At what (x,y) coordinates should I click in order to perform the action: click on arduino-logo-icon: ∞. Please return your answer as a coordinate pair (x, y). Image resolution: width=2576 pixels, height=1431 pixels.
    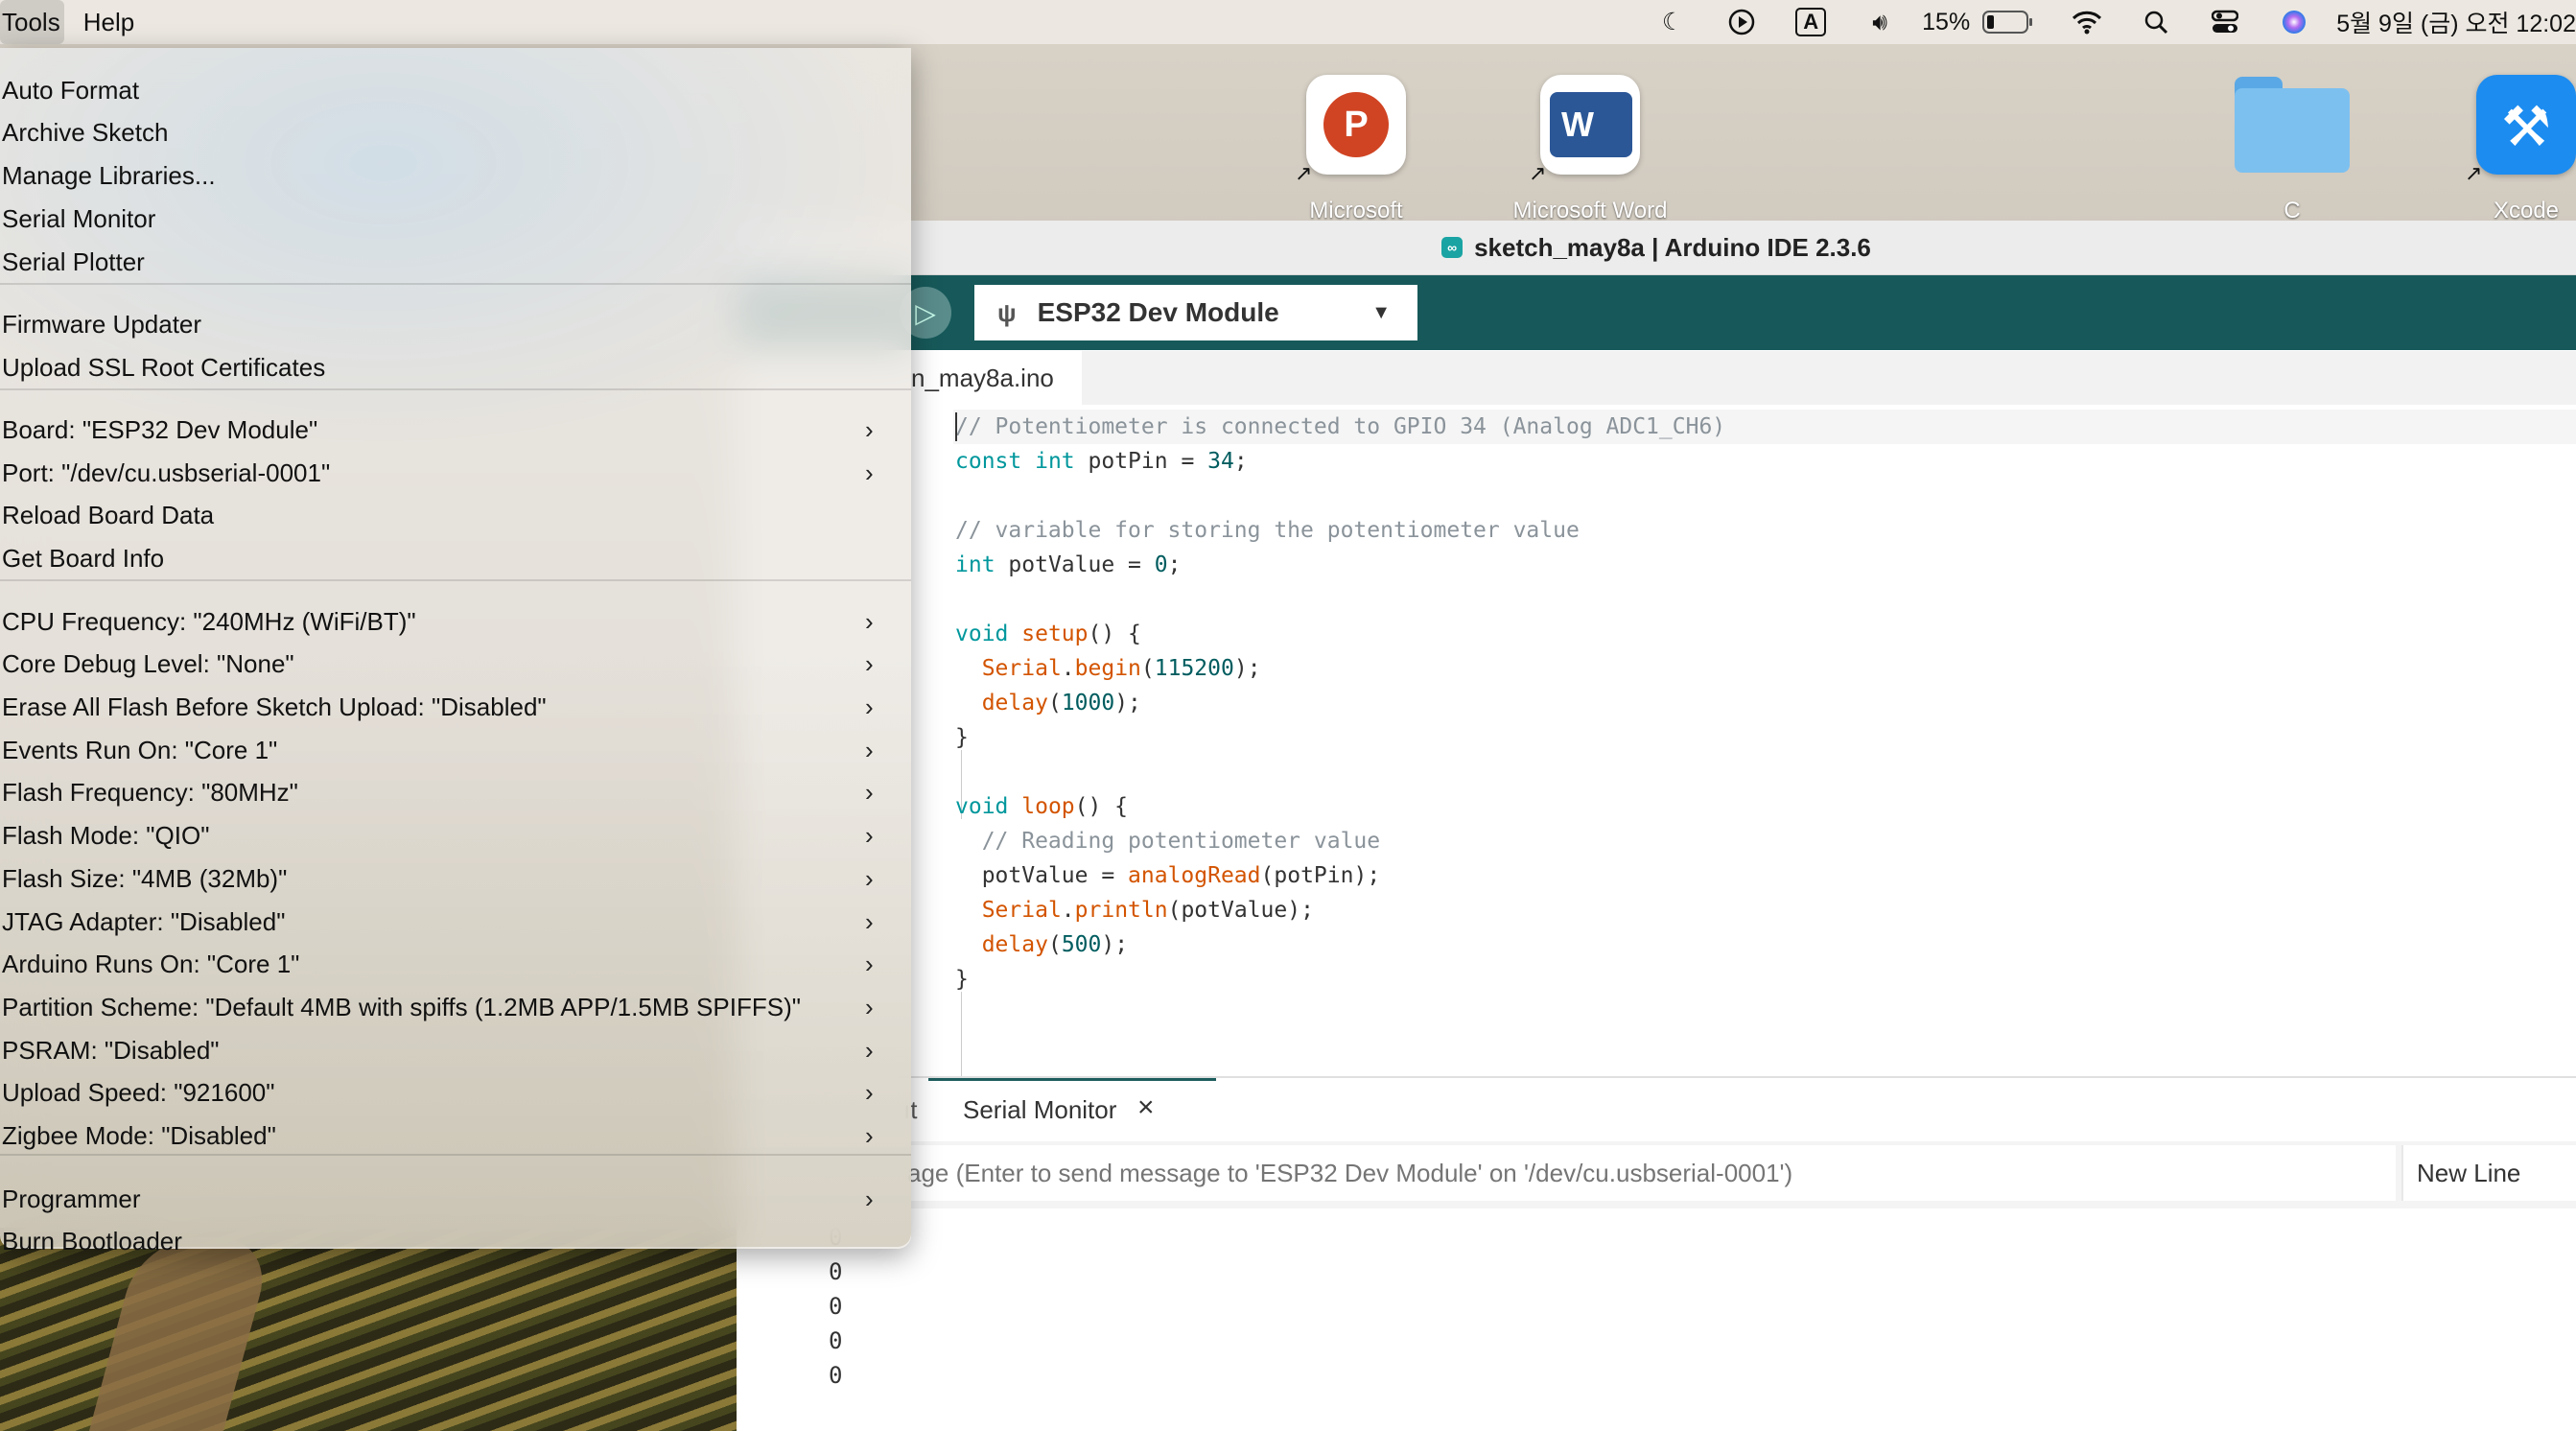
    Looking at the image, I should click on (1452, 247).